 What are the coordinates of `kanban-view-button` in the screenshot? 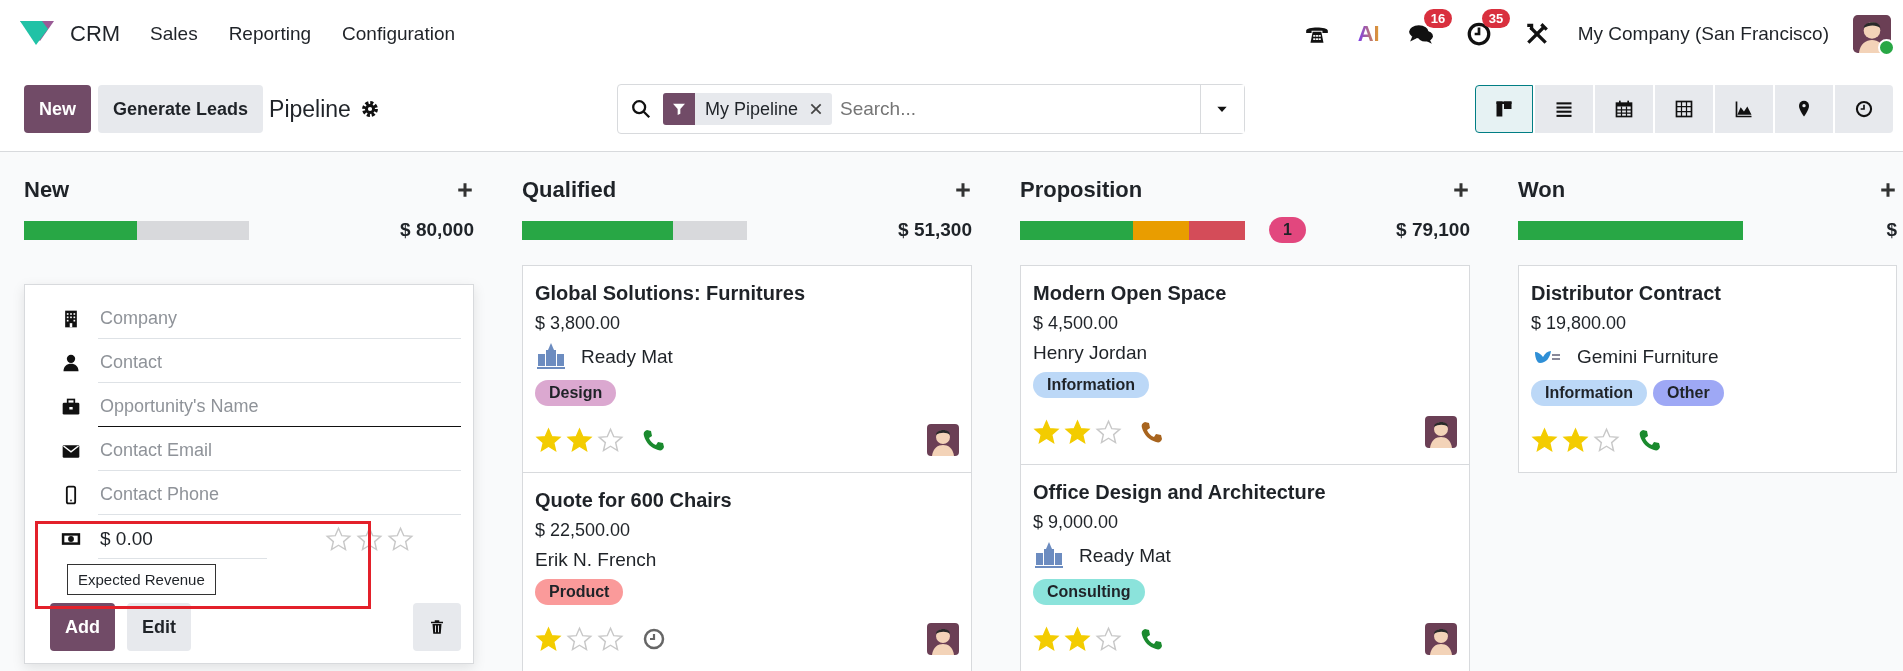 It's located at (1504, 109).